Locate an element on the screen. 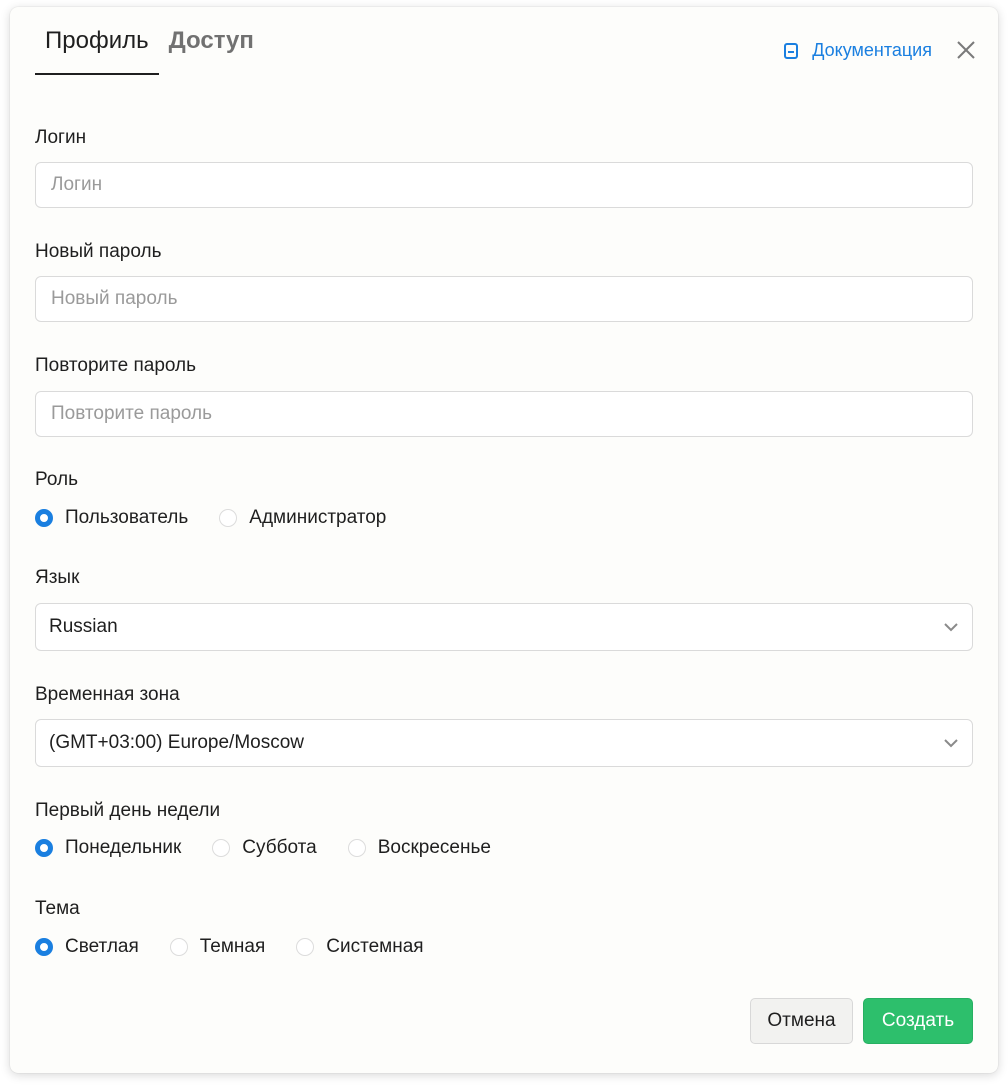 Image resolution: width=1008 pixels, height=1087 pixels. create-button: Создать is located at coordinates (918, 1021).